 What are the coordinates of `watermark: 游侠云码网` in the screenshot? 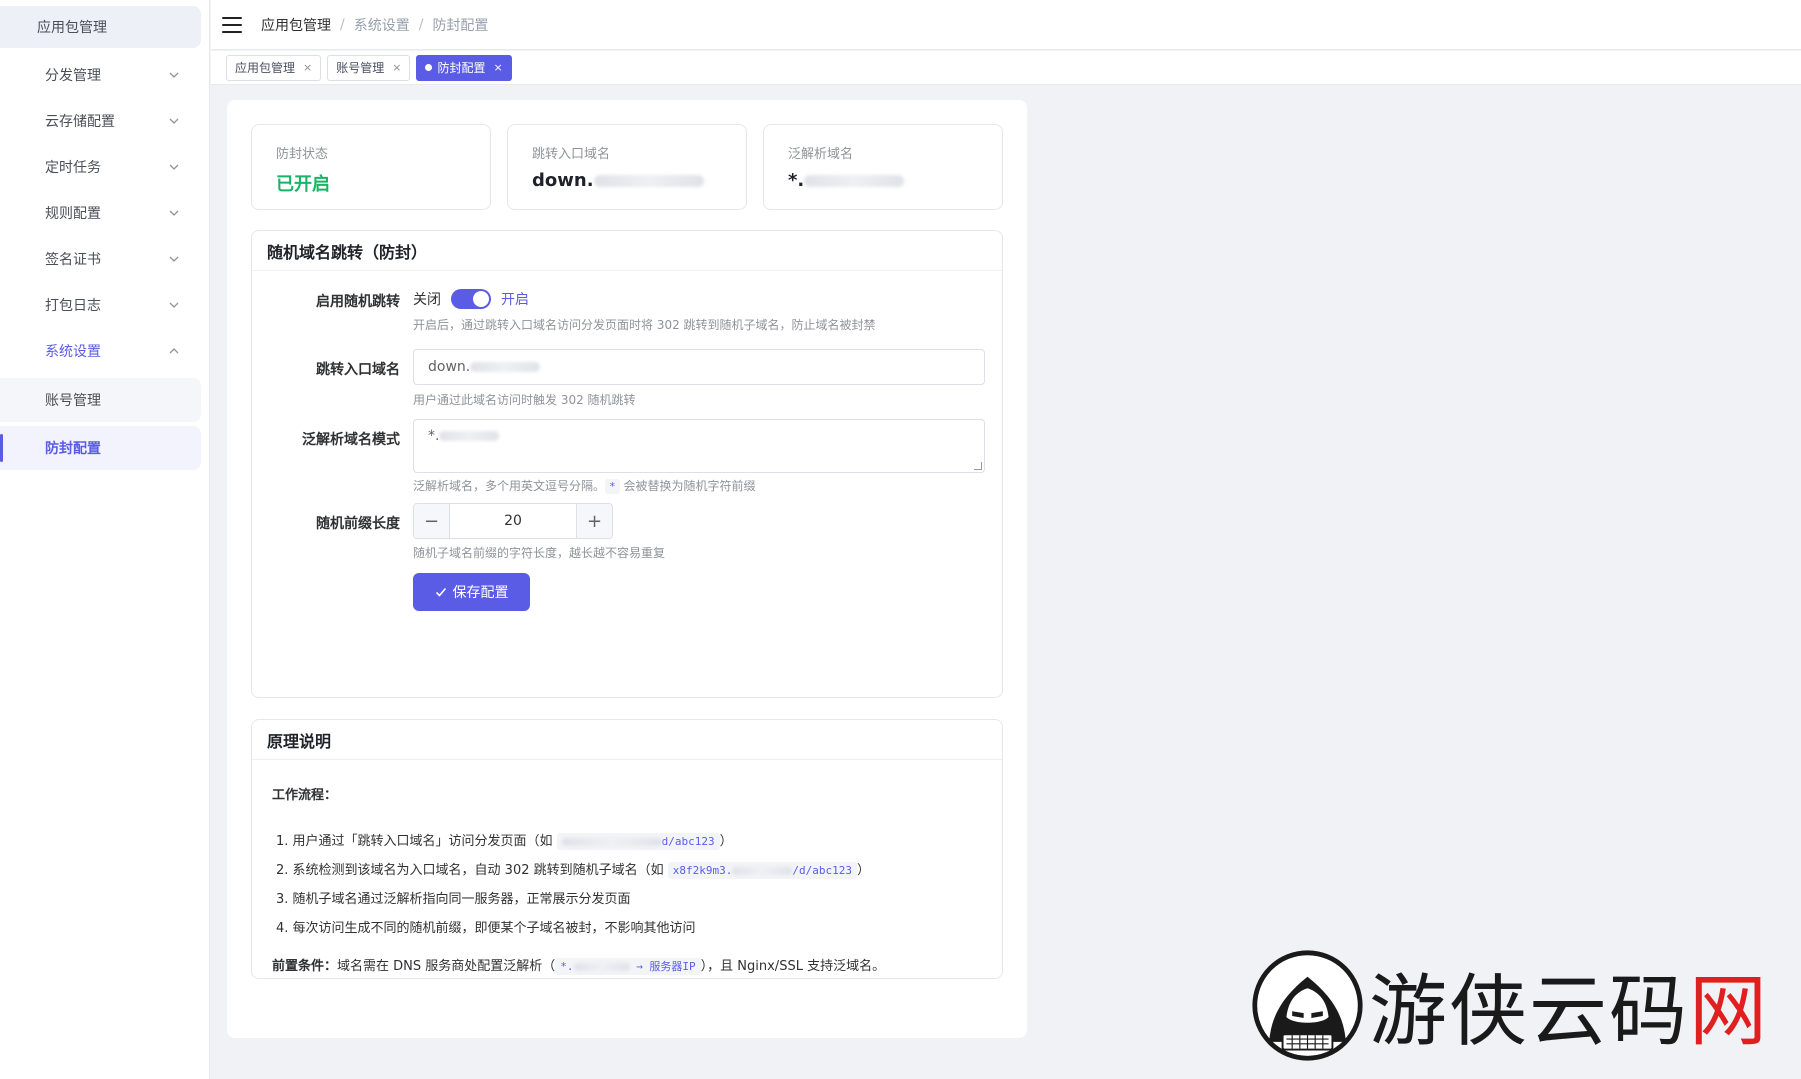 It's located at (1515, 1005).